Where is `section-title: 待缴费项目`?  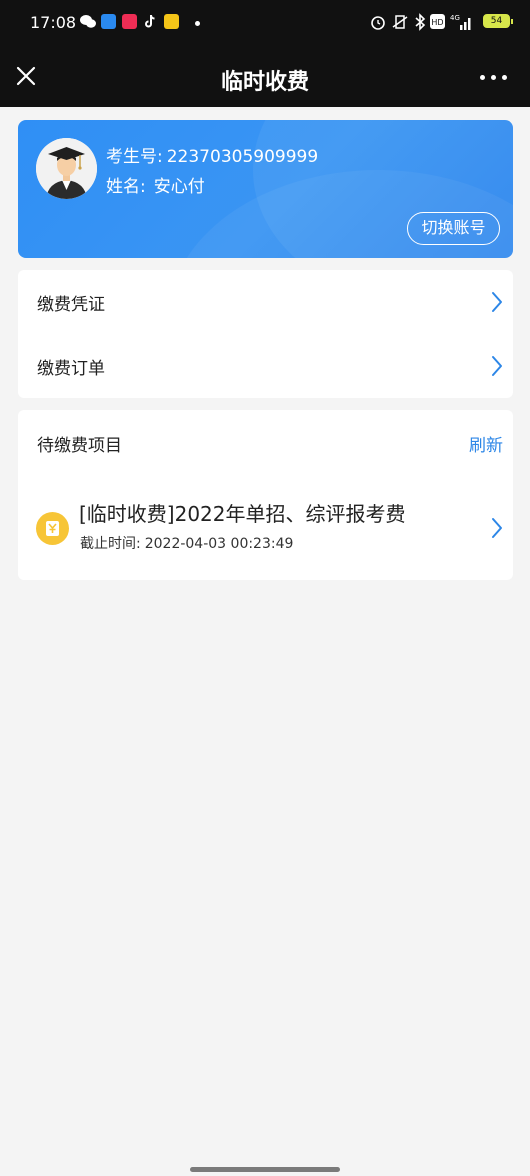
section-title: 待缴费项目 is located at coordinates (79, 446).